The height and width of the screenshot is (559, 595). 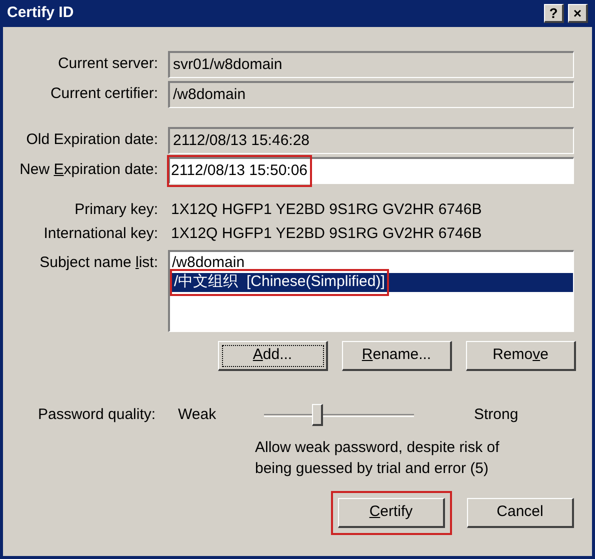 What do you see at coordinates (578, 13) in the screenshot?
I see `close-button: ×` at bounding box center [578, 13].